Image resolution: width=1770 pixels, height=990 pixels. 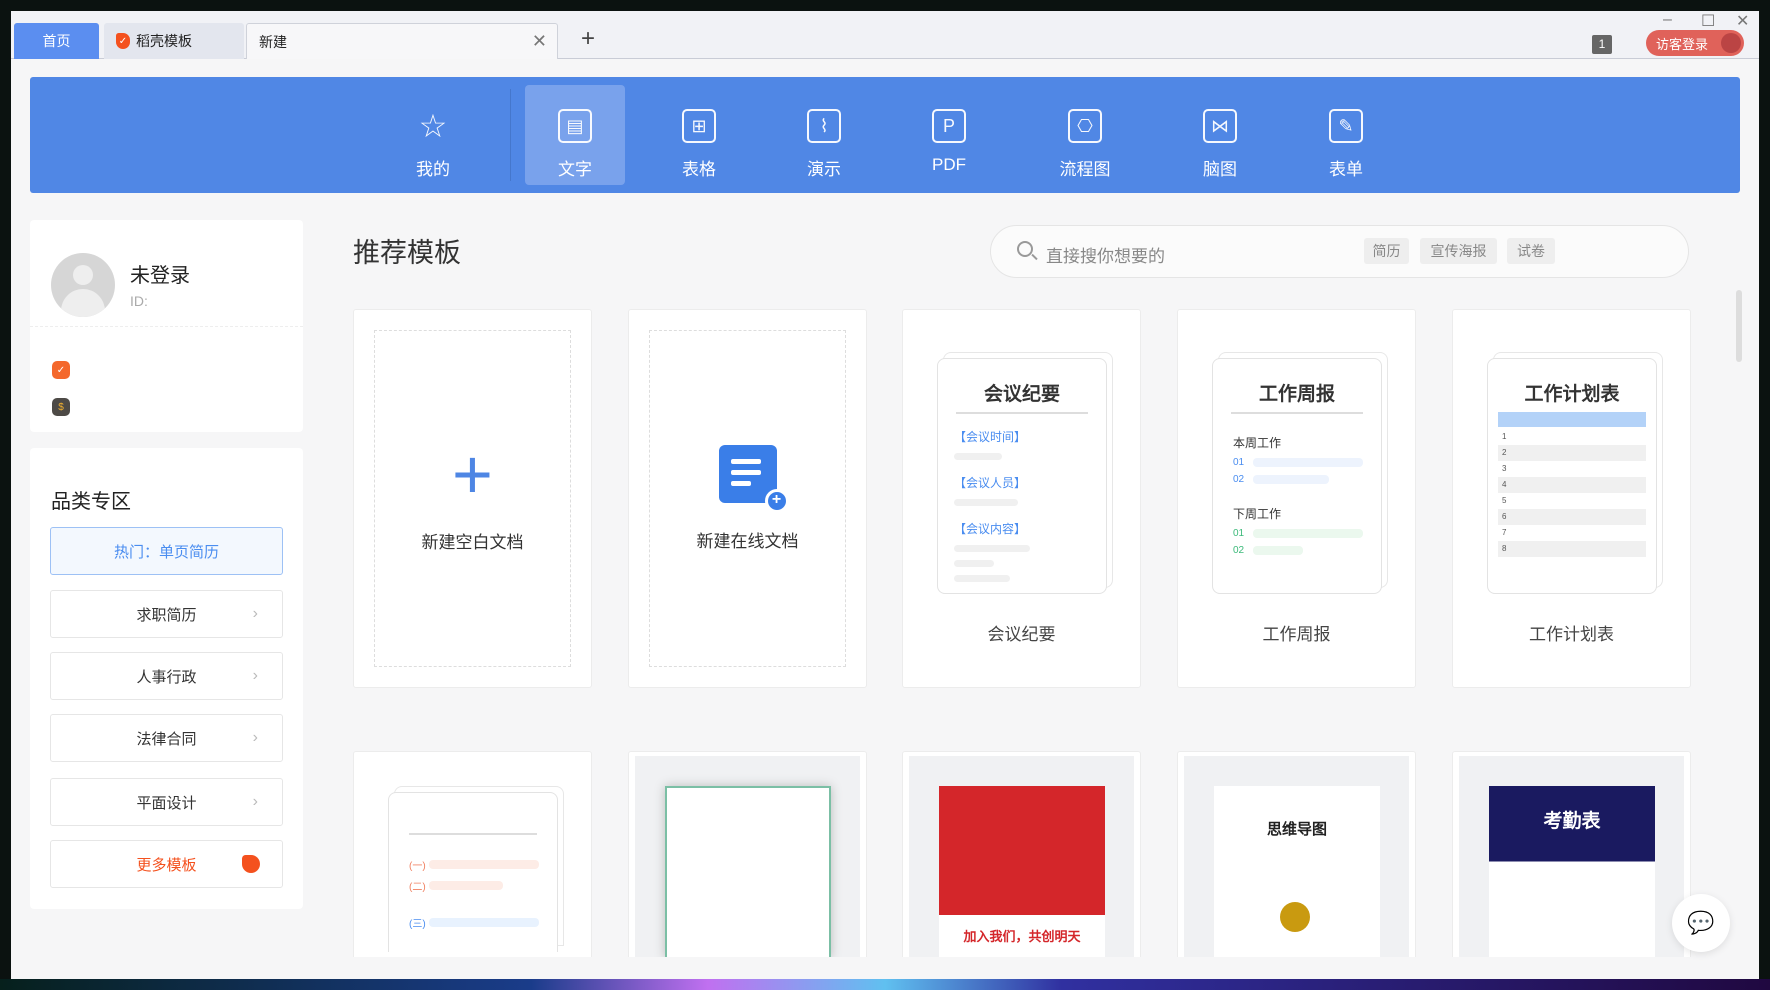 I want to click on form-icon: ✎, so click(x=1346, y=126).